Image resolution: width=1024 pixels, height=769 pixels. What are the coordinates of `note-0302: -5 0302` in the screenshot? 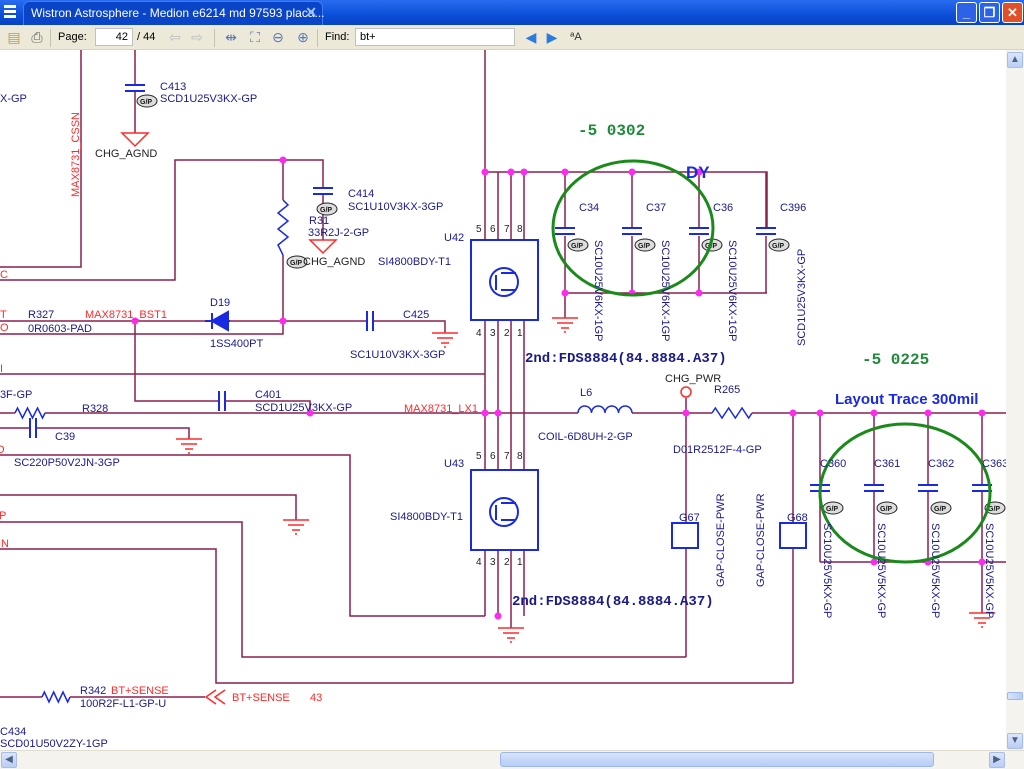 It's located at (611, 131).